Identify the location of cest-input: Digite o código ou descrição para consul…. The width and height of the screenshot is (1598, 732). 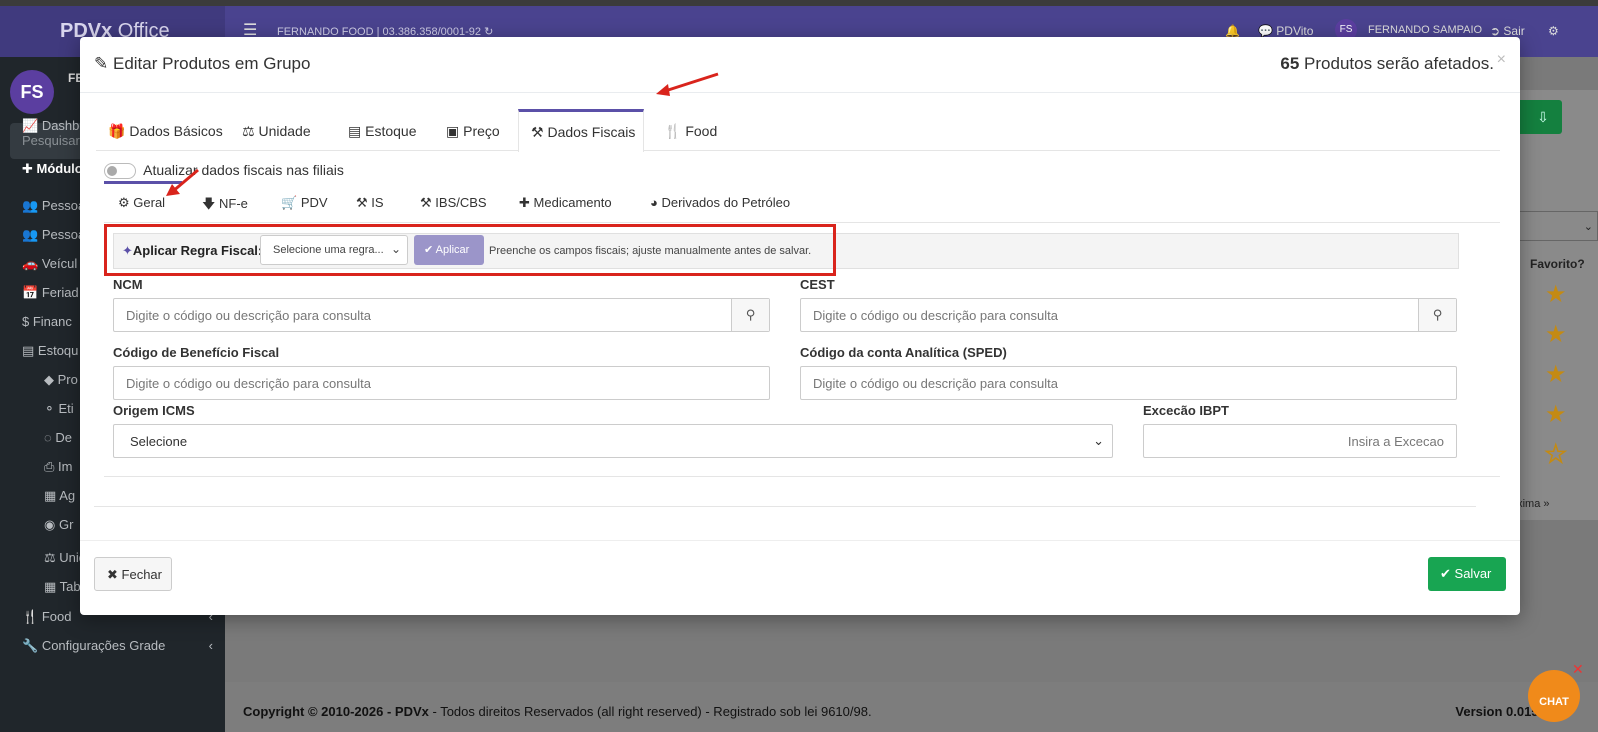
(1128, 315).